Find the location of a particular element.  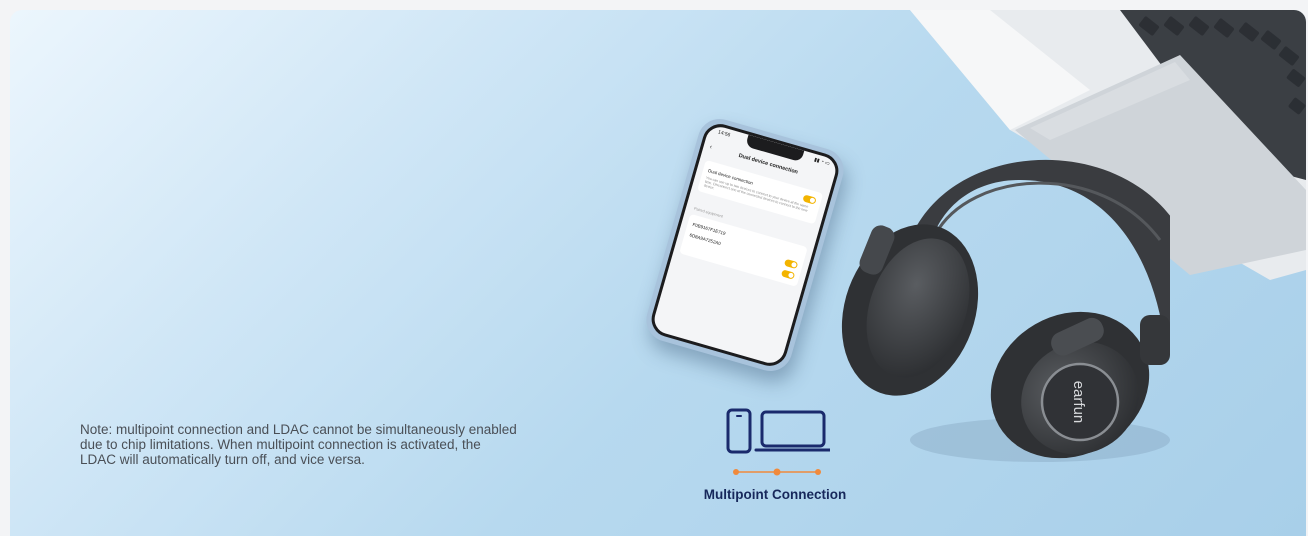

multipoint-connection-label: Multipoint Connection is located at coordinates (775, 494).